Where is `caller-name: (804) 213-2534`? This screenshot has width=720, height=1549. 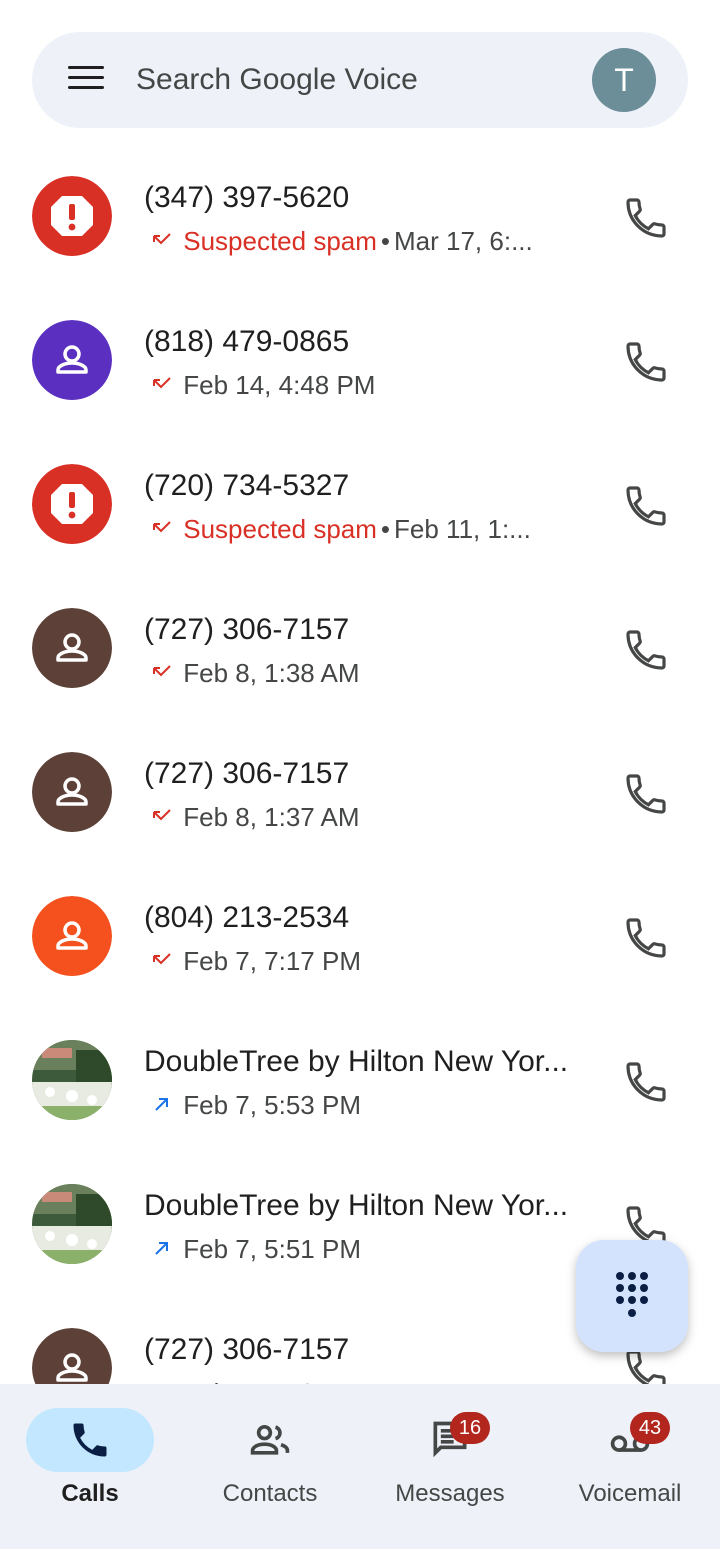 caller-name: (804) 213-2534 is located at coordinates (247, 917).